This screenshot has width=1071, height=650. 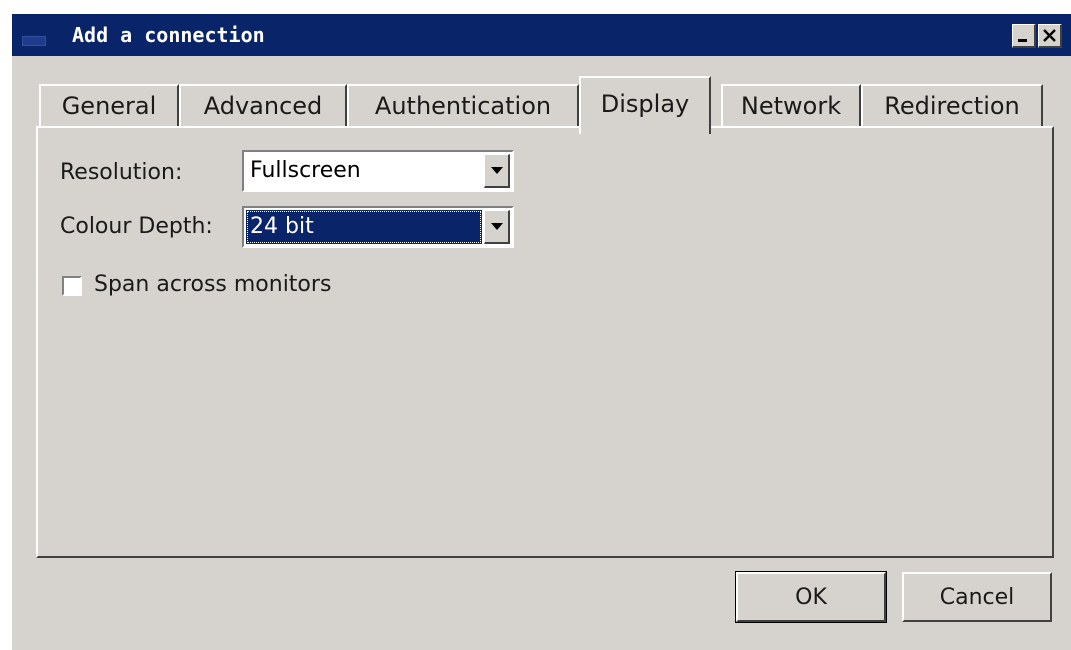 I want to click on tab-authentication: Authentication, so click(x=463, y=107).